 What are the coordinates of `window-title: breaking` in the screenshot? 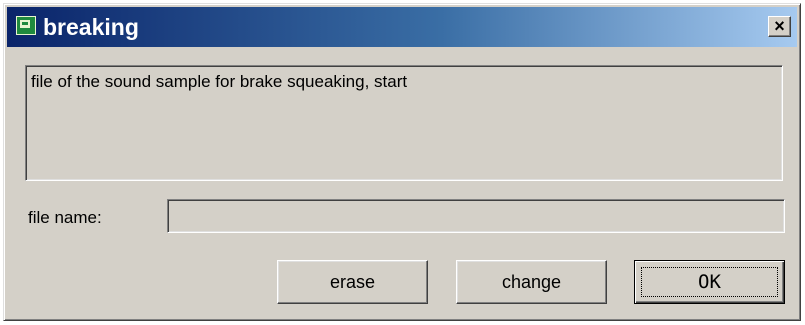 It's located at (91, 27).